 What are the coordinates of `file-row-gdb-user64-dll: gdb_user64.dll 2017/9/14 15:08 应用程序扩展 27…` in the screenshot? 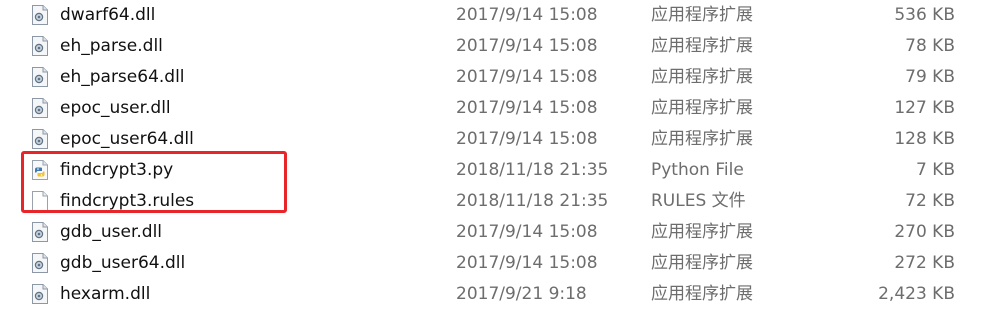 It's located at (504, 263).